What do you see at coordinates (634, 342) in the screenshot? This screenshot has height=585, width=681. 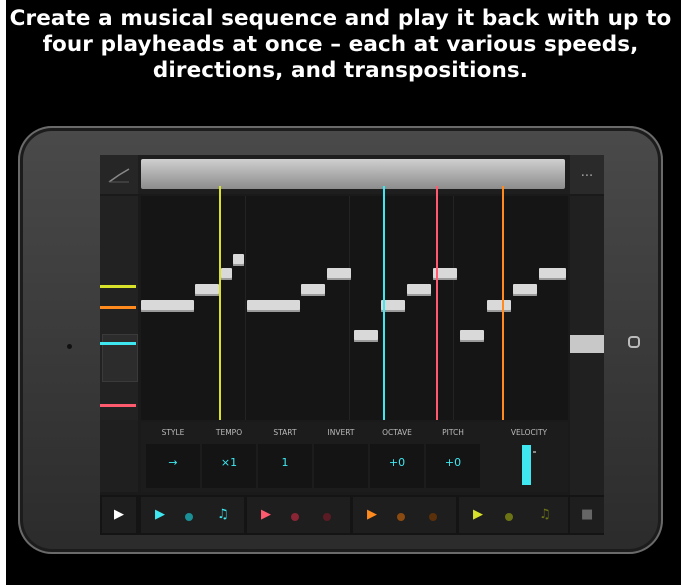 I see `home-button` at bounding box center [634, 342].